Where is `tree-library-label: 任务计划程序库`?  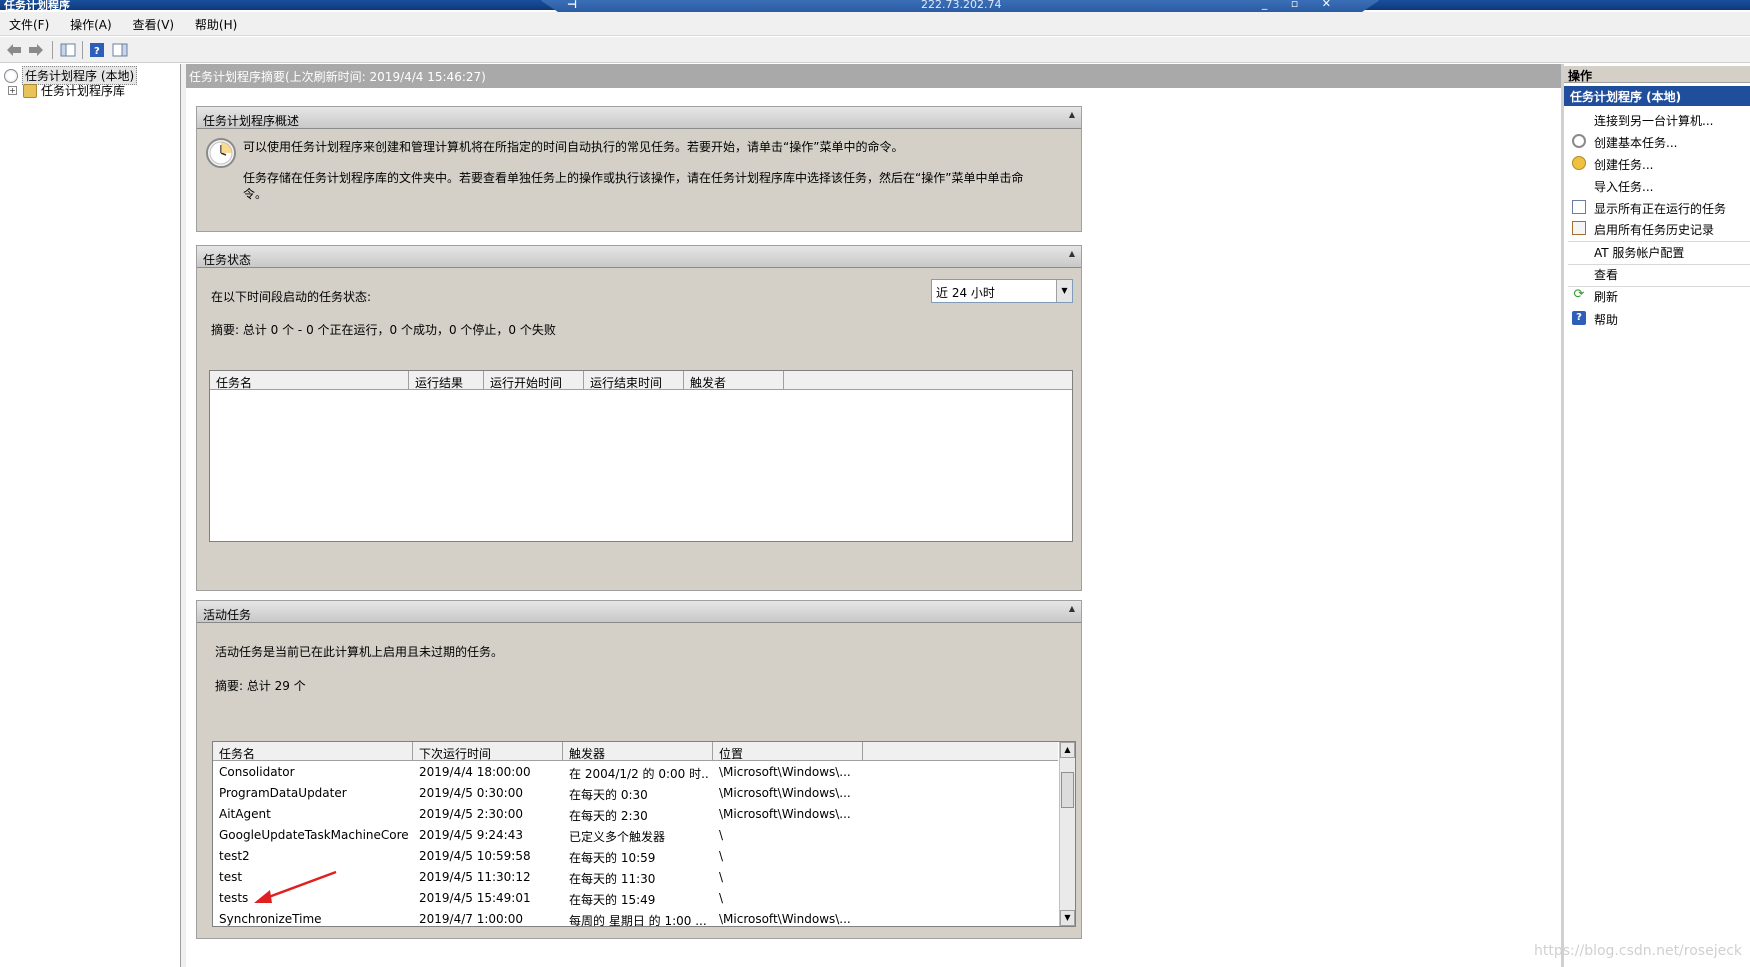 tree-library-label: 任务计划程序库 is located at coordinates (83, 91).